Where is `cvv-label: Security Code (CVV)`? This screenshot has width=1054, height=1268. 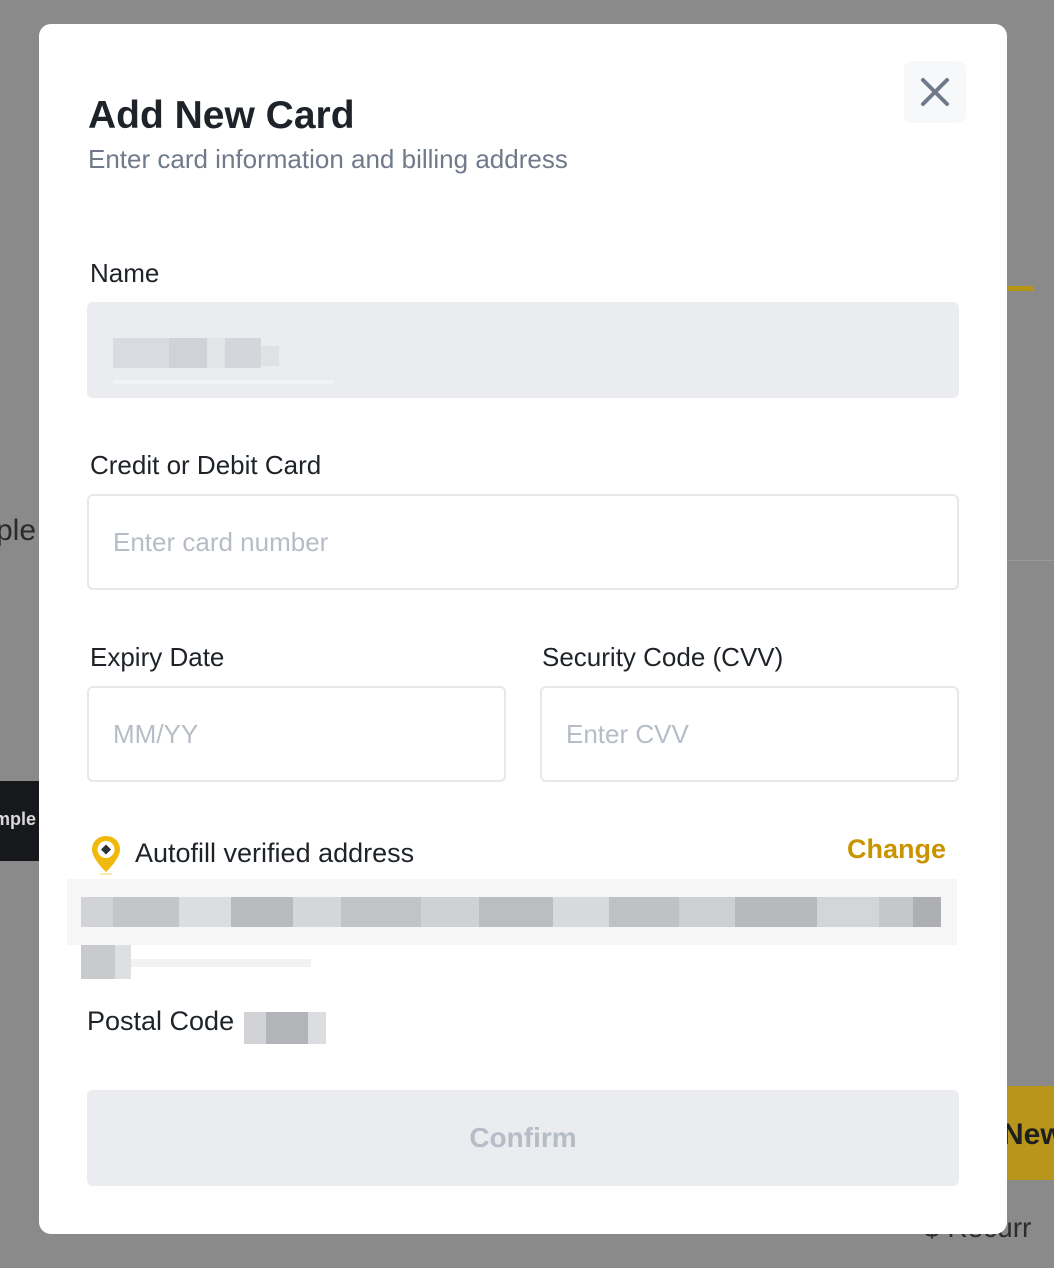 cvv-label: Security Code (CVV) is located at coordinates (663, 657).